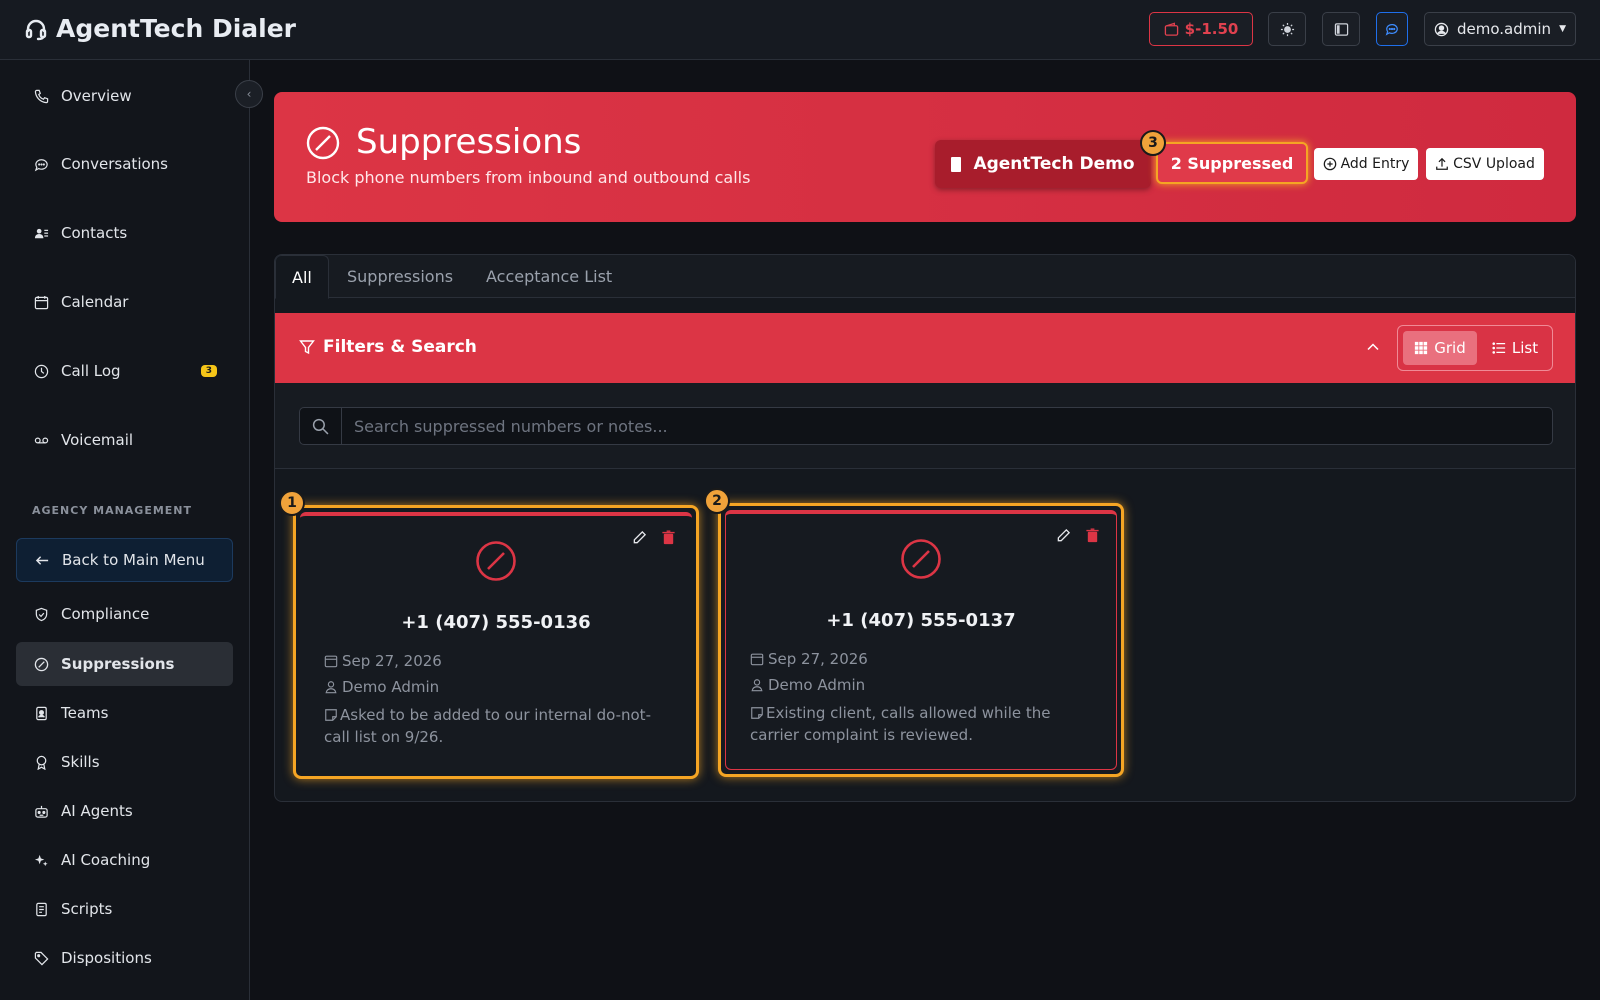 This screenshot has width=1600, height=1000. I want to click on chat-button, so click(1392, 29).